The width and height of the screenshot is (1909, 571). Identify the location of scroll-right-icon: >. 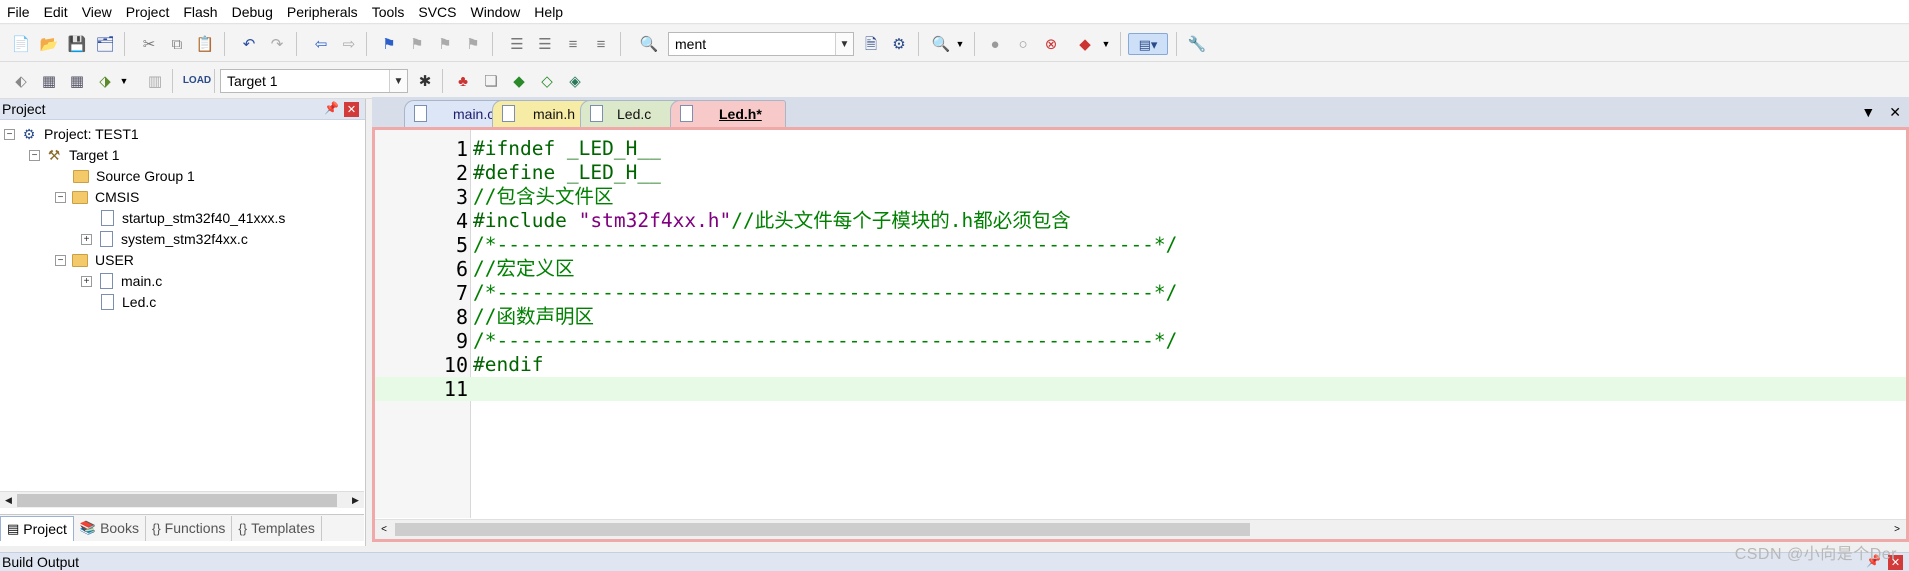
(1897, 529).